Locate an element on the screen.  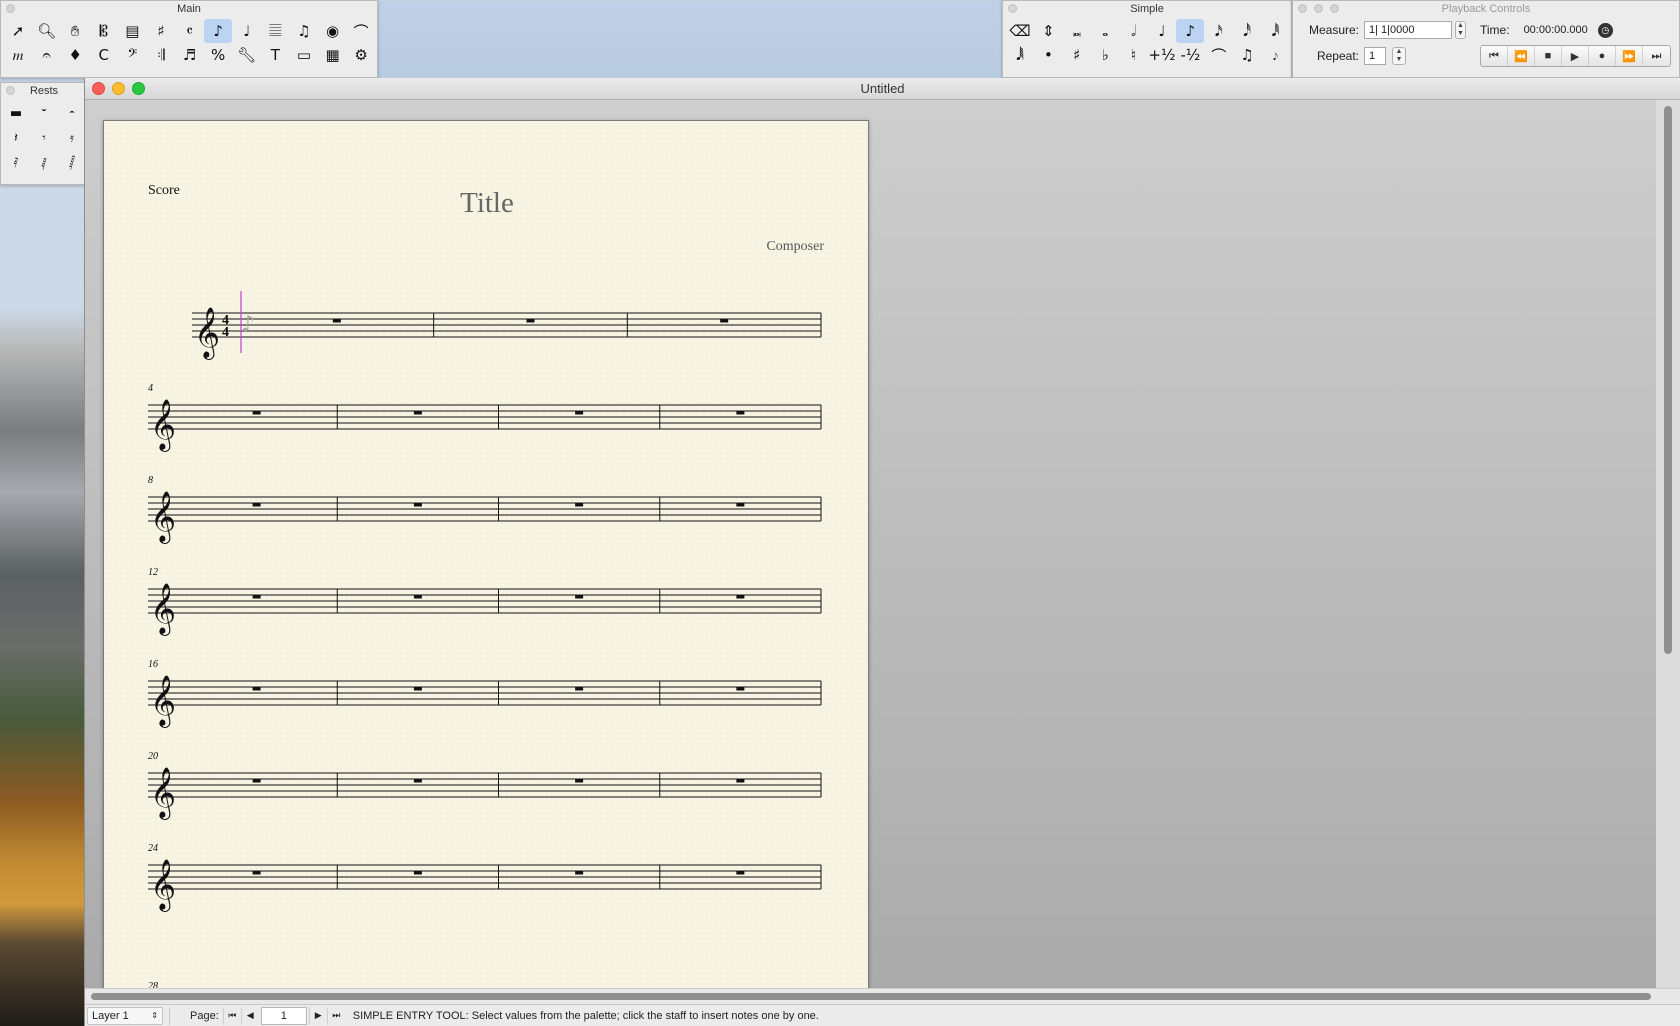
vertical-scroll-thumb is located at coordinates (1668, 380).